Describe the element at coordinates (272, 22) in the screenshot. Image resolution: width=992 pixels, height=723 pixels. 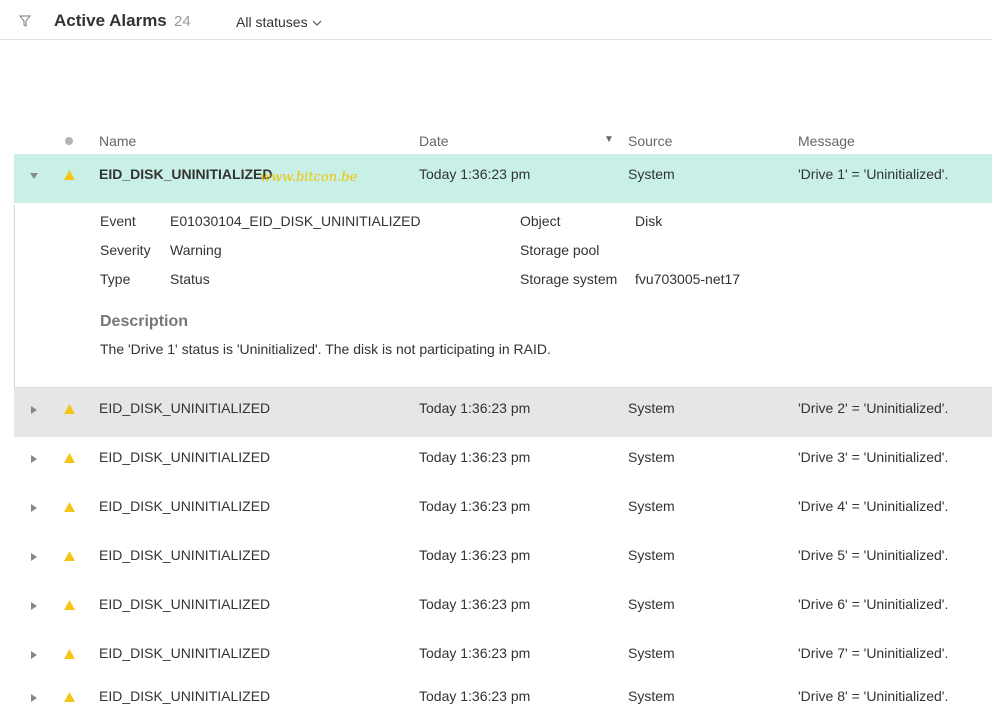
I see `status-filter-label: All statuses` at that location.